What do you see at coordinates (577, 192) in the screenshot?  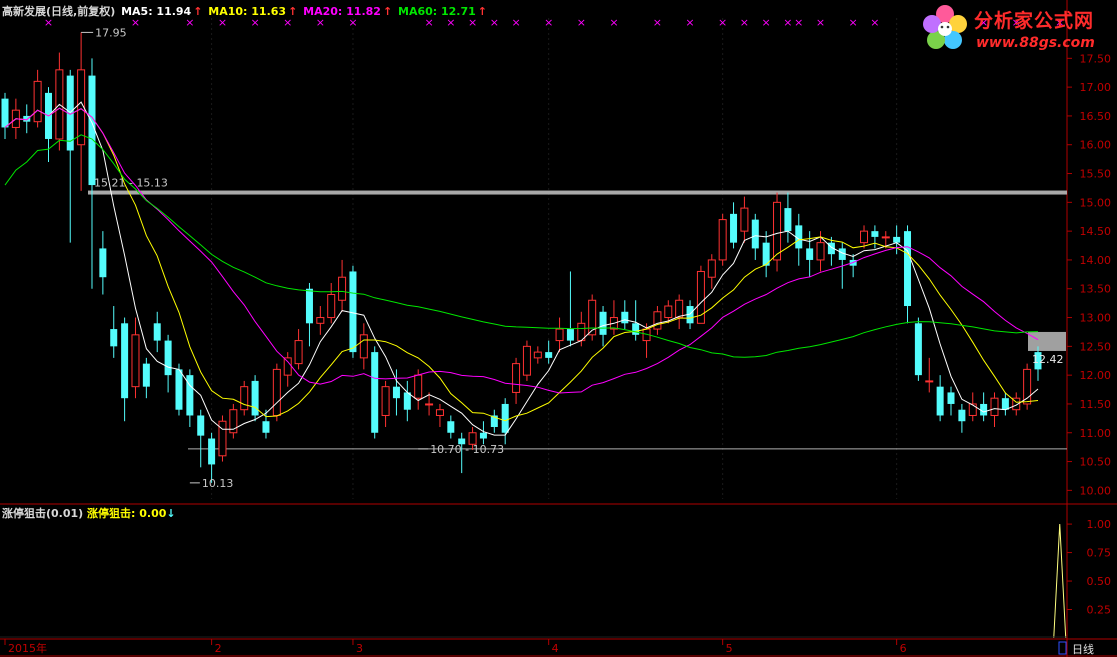 I see `resistance-band` at bounding box center [577, 192].